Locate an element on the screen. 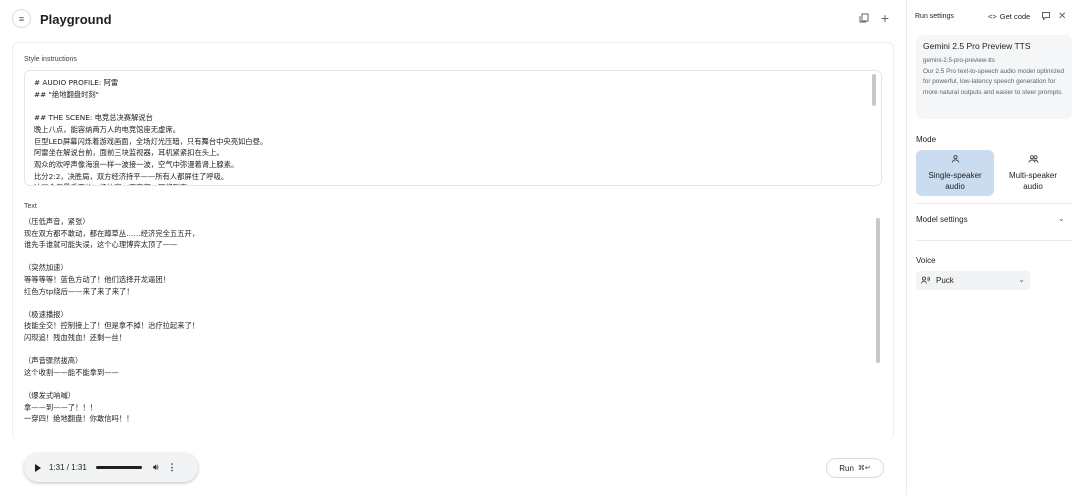 The height and width of the screenshot is (495, 1080). single-speaker-button: Single-speaker audio is located at coordinates (955, 173).